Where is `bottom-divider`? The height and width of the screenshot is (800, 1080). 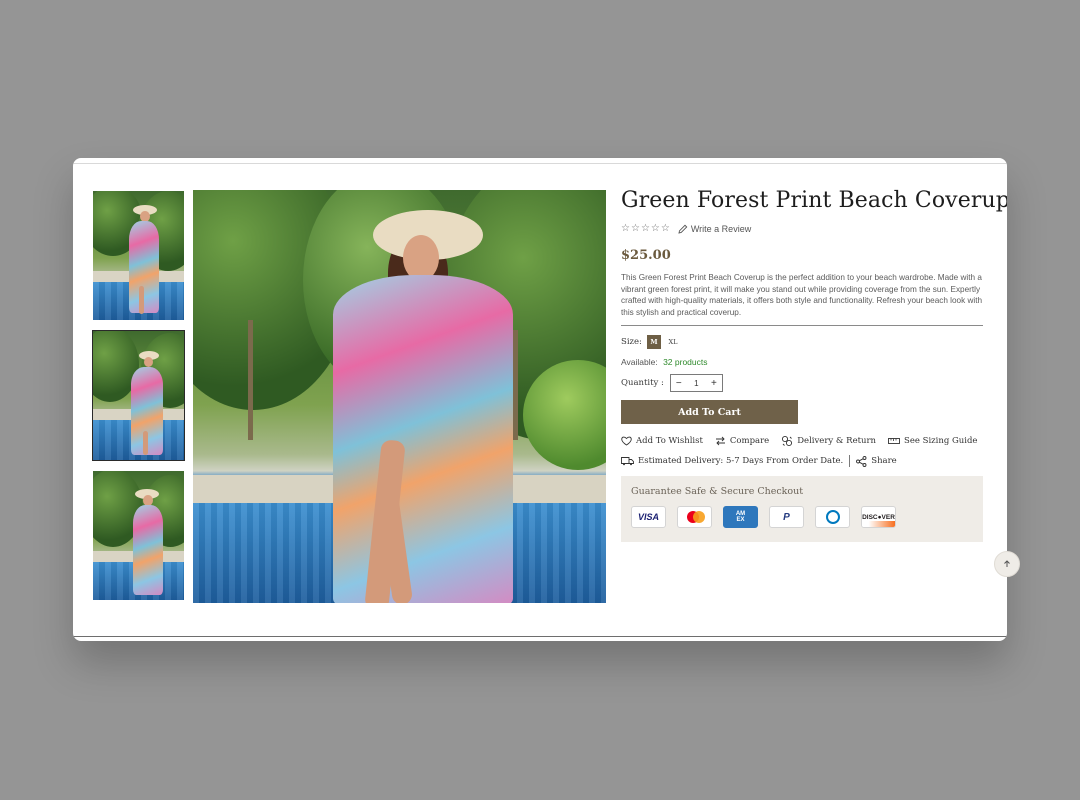
bottom-divider is located at coordinates (540, 636).